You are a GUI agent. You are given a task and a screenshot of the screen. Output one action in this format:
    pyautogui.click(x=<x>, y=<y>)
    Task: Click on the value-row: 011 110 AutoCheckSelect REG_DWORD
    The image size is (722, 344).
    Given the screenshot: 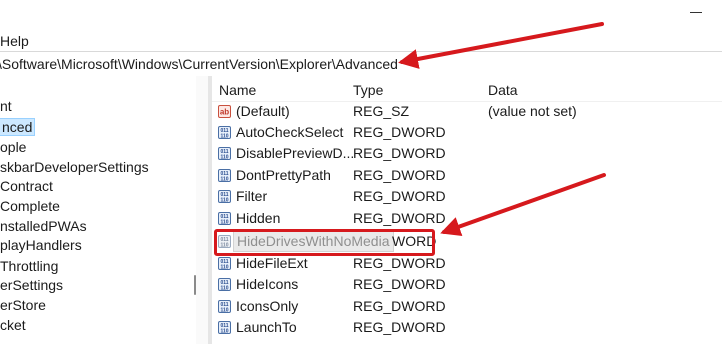 What is the action you would take?
    pyautogui.click(x=467, y=132)
    